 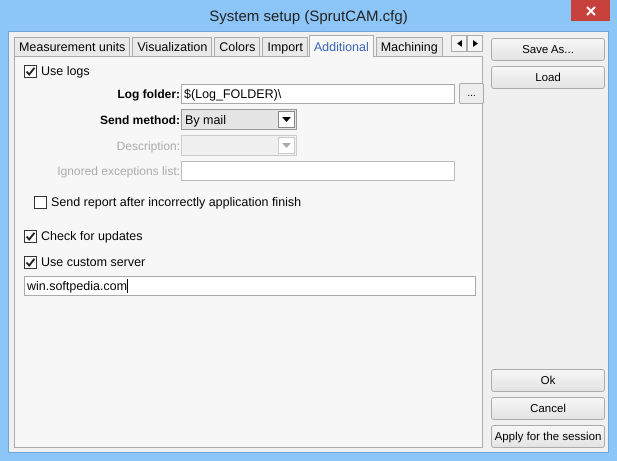 What do you see at coordinates (239, 119) in the screenshot?
I see `dropdown: By mail` at bounding box center [239, 119].